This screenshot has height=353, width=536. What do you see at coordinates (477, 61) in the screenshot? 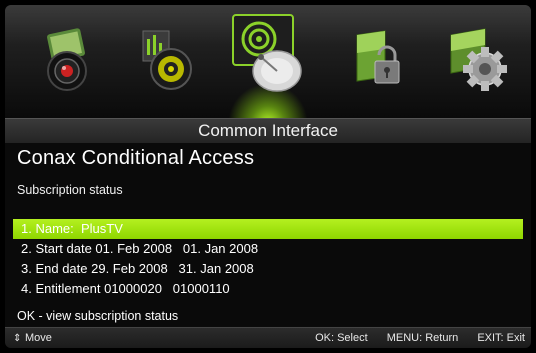
I see `settings-gear-icon` at bounding box center [477, 61].